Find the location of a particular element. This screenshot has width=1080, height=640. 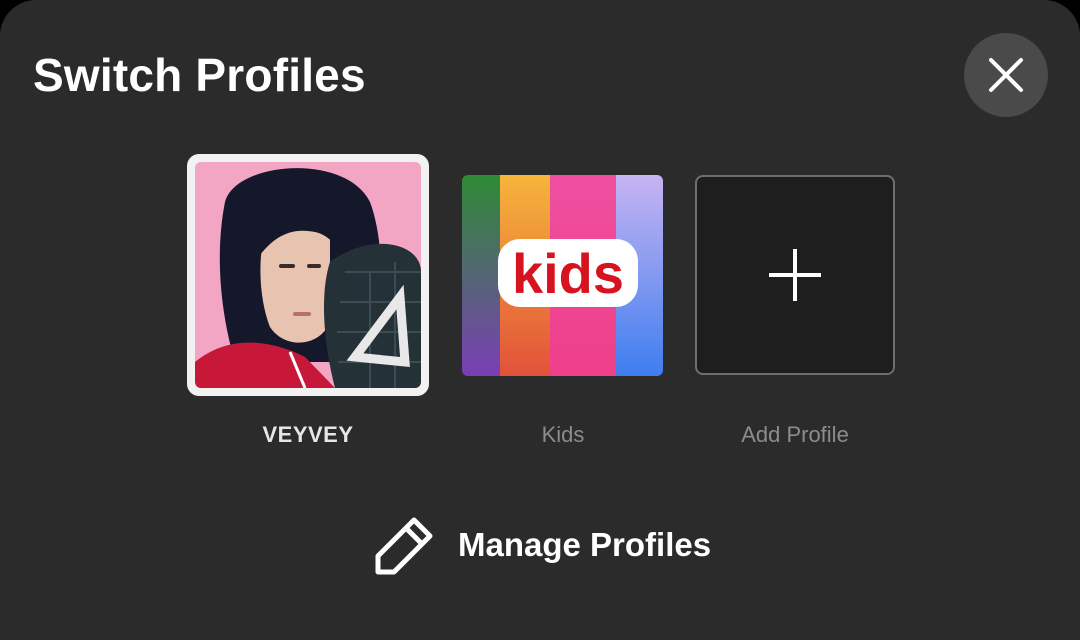

profile-name: Add Profile is located at coordinates (795, 434).